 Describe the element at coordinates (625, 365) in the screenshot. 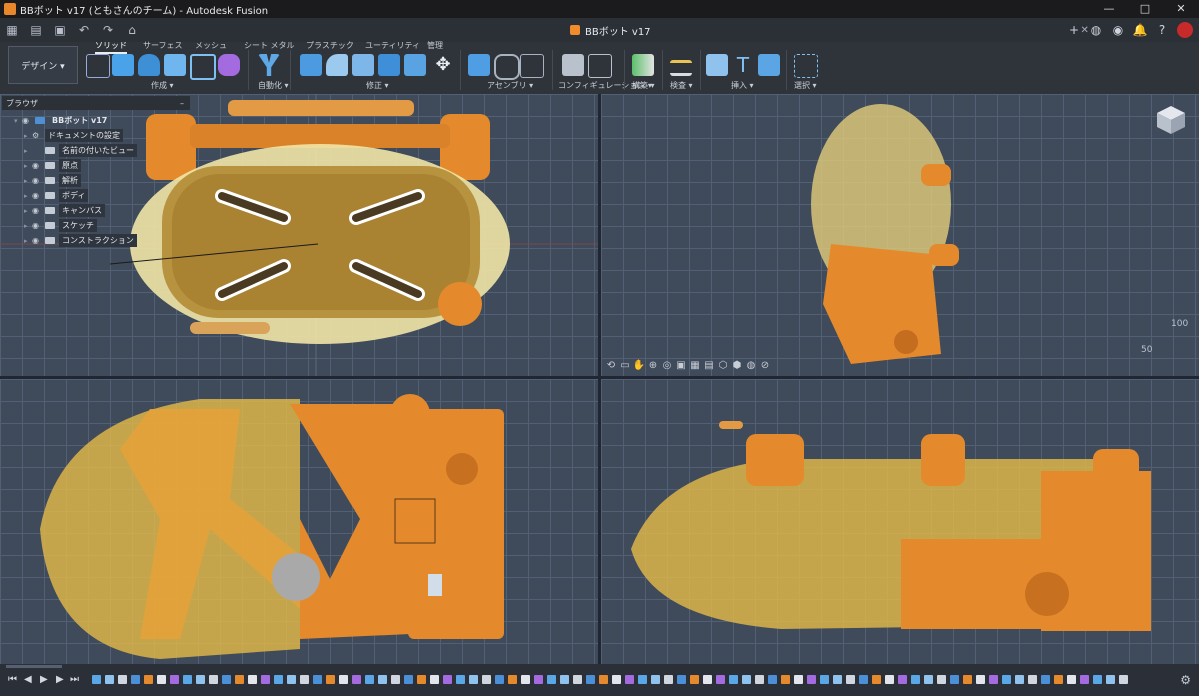

I see `look-at-icon: ▭` at that location.